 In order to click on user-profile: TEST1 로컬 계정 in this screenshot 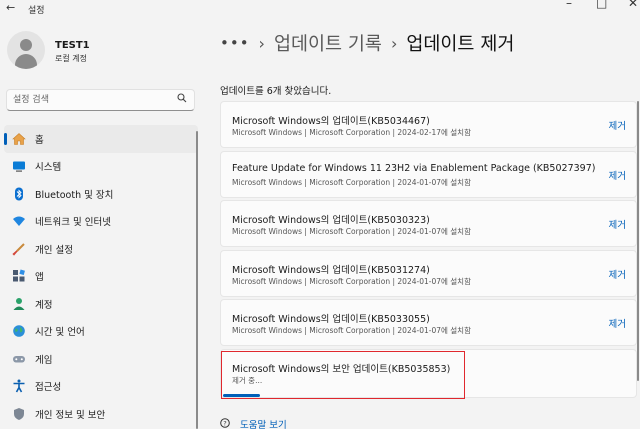, I will do `click(102, 53)`.